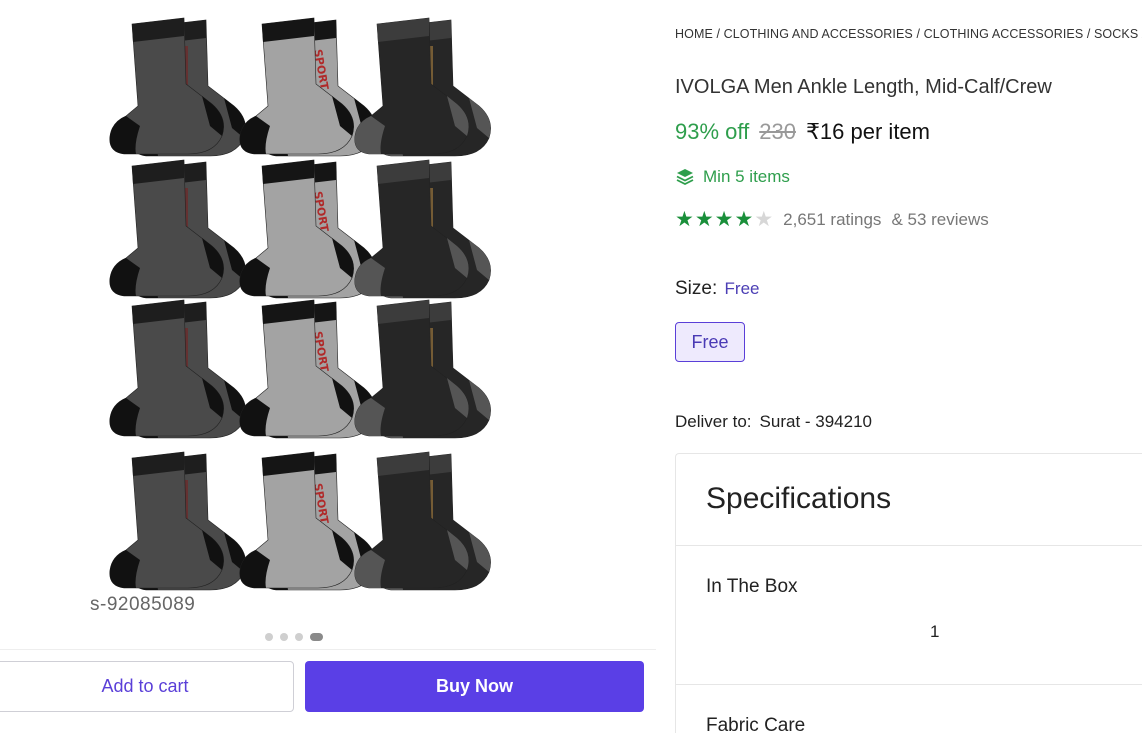  Describe the element at coordinates (696, 288) in the screenshot. I see `size-label: Size:` at that location.